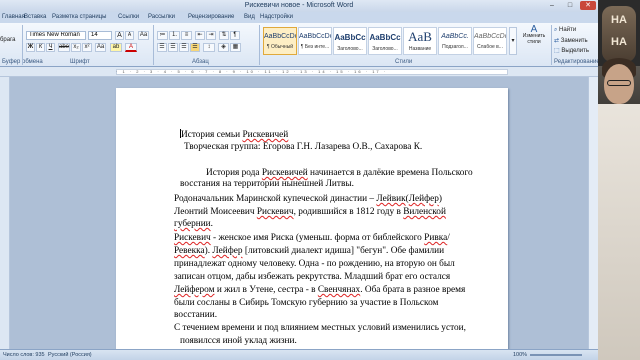 The image size is (640, 360). I want to click on tab-mailings: Рассылки, so click(168, 17).